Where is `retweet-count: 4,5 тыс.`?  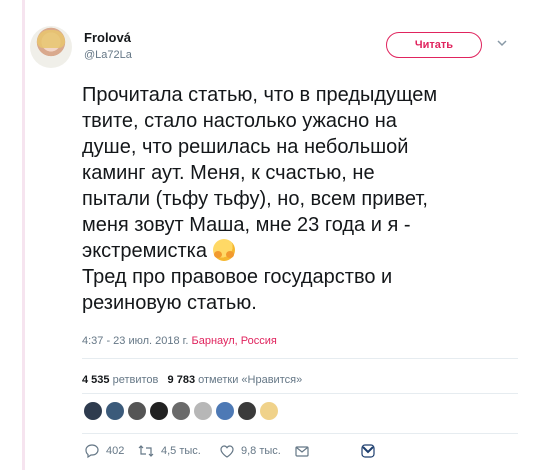 retweet-count: 4,5 тыс. is located at coordinates (181, 451).